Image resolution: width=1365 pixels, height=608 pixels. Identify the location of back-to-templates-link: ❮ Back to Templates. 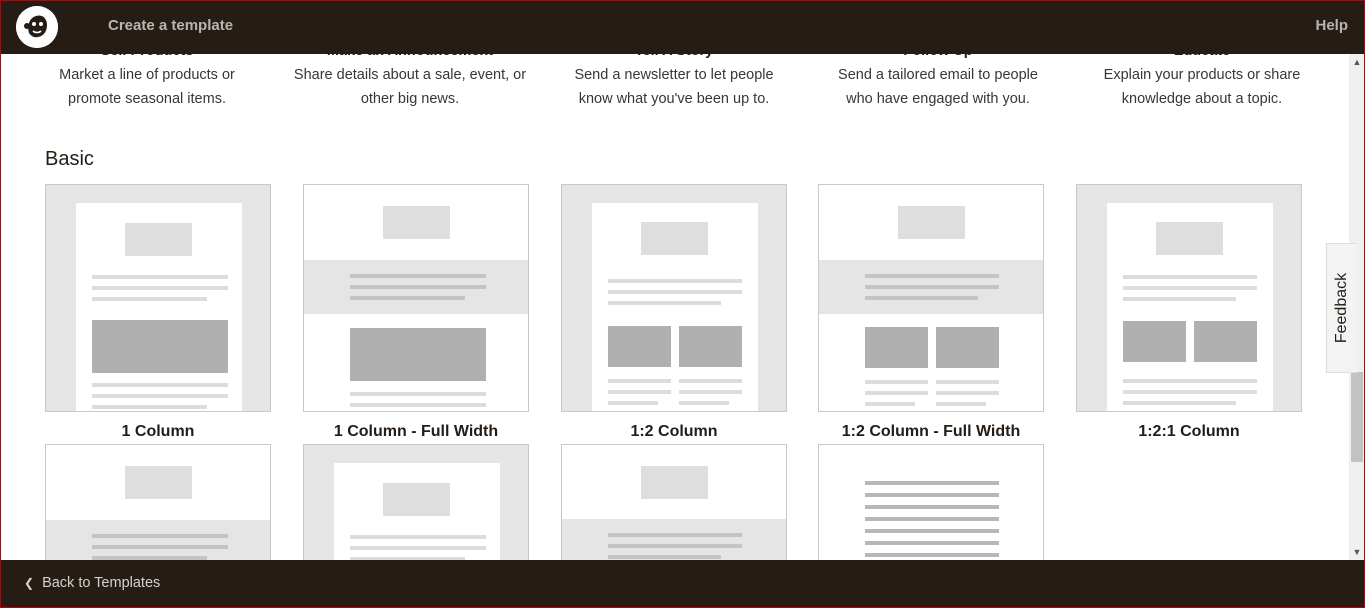
(92, 583).